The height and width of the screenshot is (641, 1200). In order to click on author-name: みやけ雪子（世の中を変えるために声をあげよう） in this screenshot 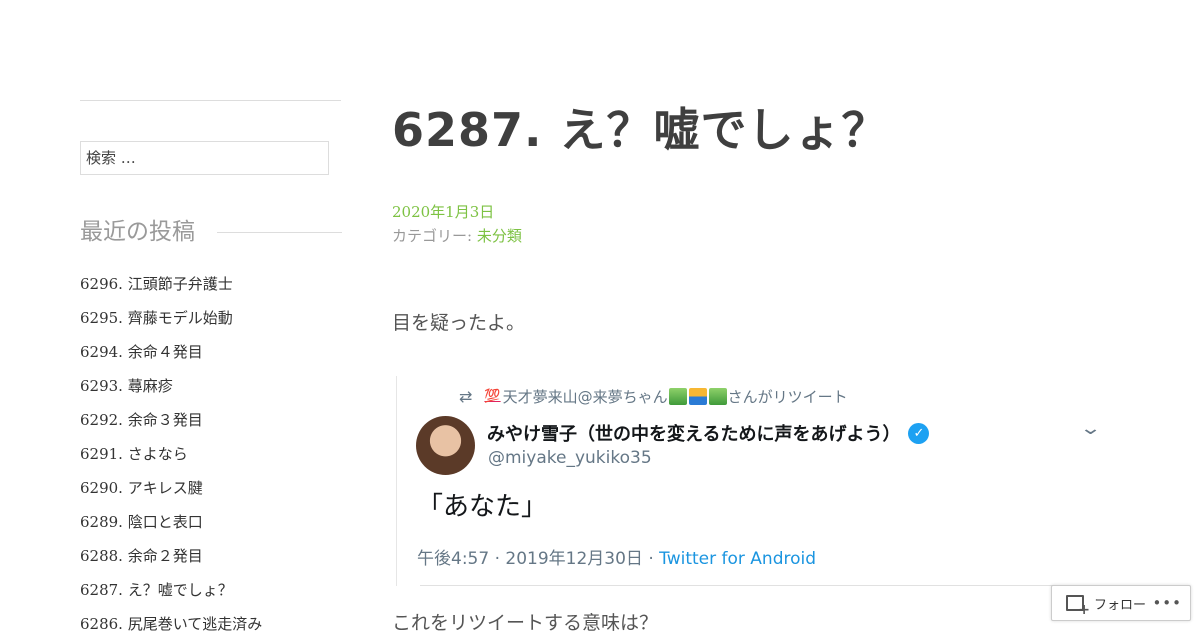, I will do `click(693, 433)`.